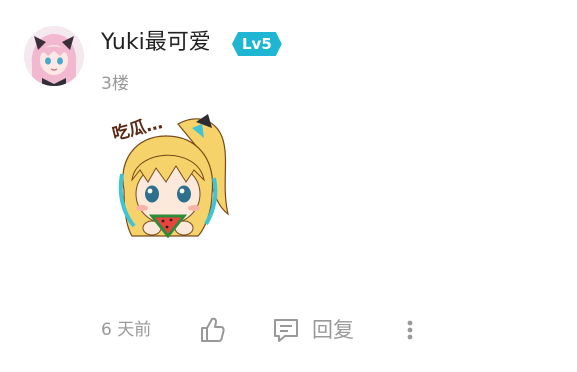  Describe the element at coordinates (115, 84) in the screenshot. I see `floor-number: 3楼` at that location.